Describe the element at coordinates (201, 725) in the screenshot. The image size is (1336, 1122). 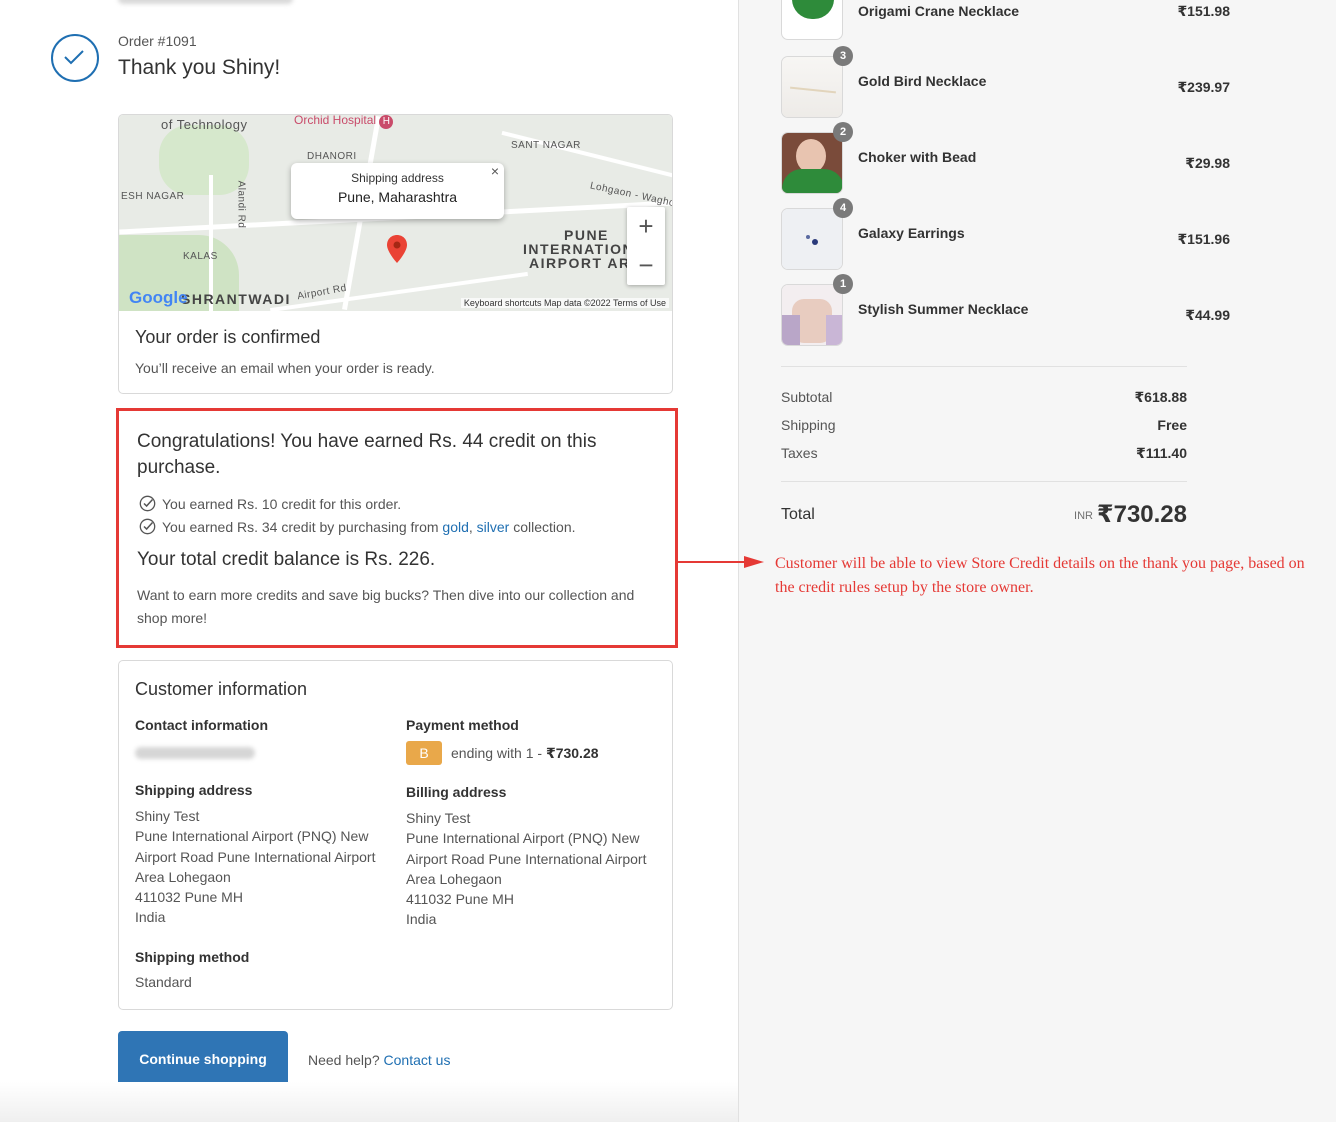
I see `contact-label: Contact information` at that location.